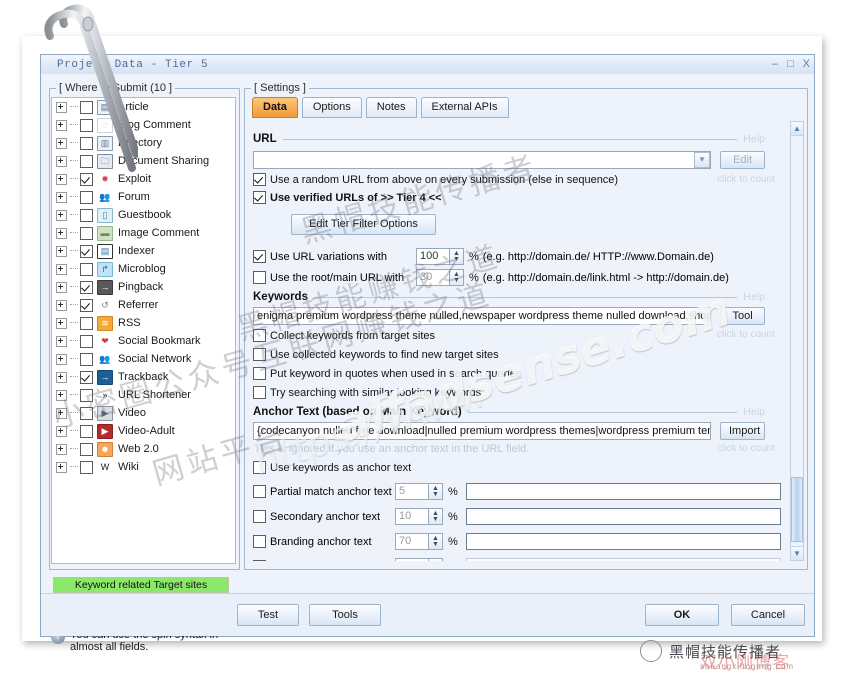 The width and height of the screenshot is (855, 689). What do you see at coordinates (435, 516) in the screenshot?
I see `anchor-secondary-anchor-text-spin-arrows: ▲ ▼` at bounding box center [435, 516].